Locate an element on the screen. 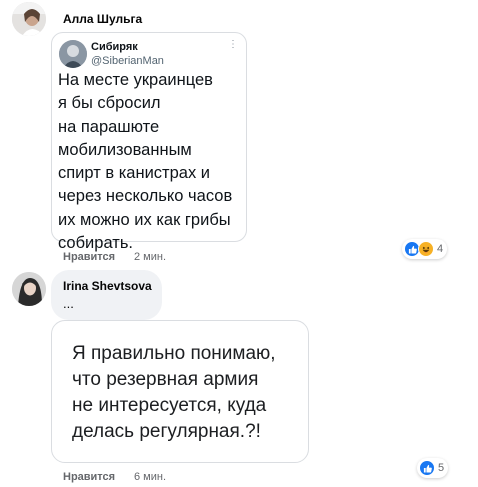  comment-bubble is located at coordinates (106, 295).